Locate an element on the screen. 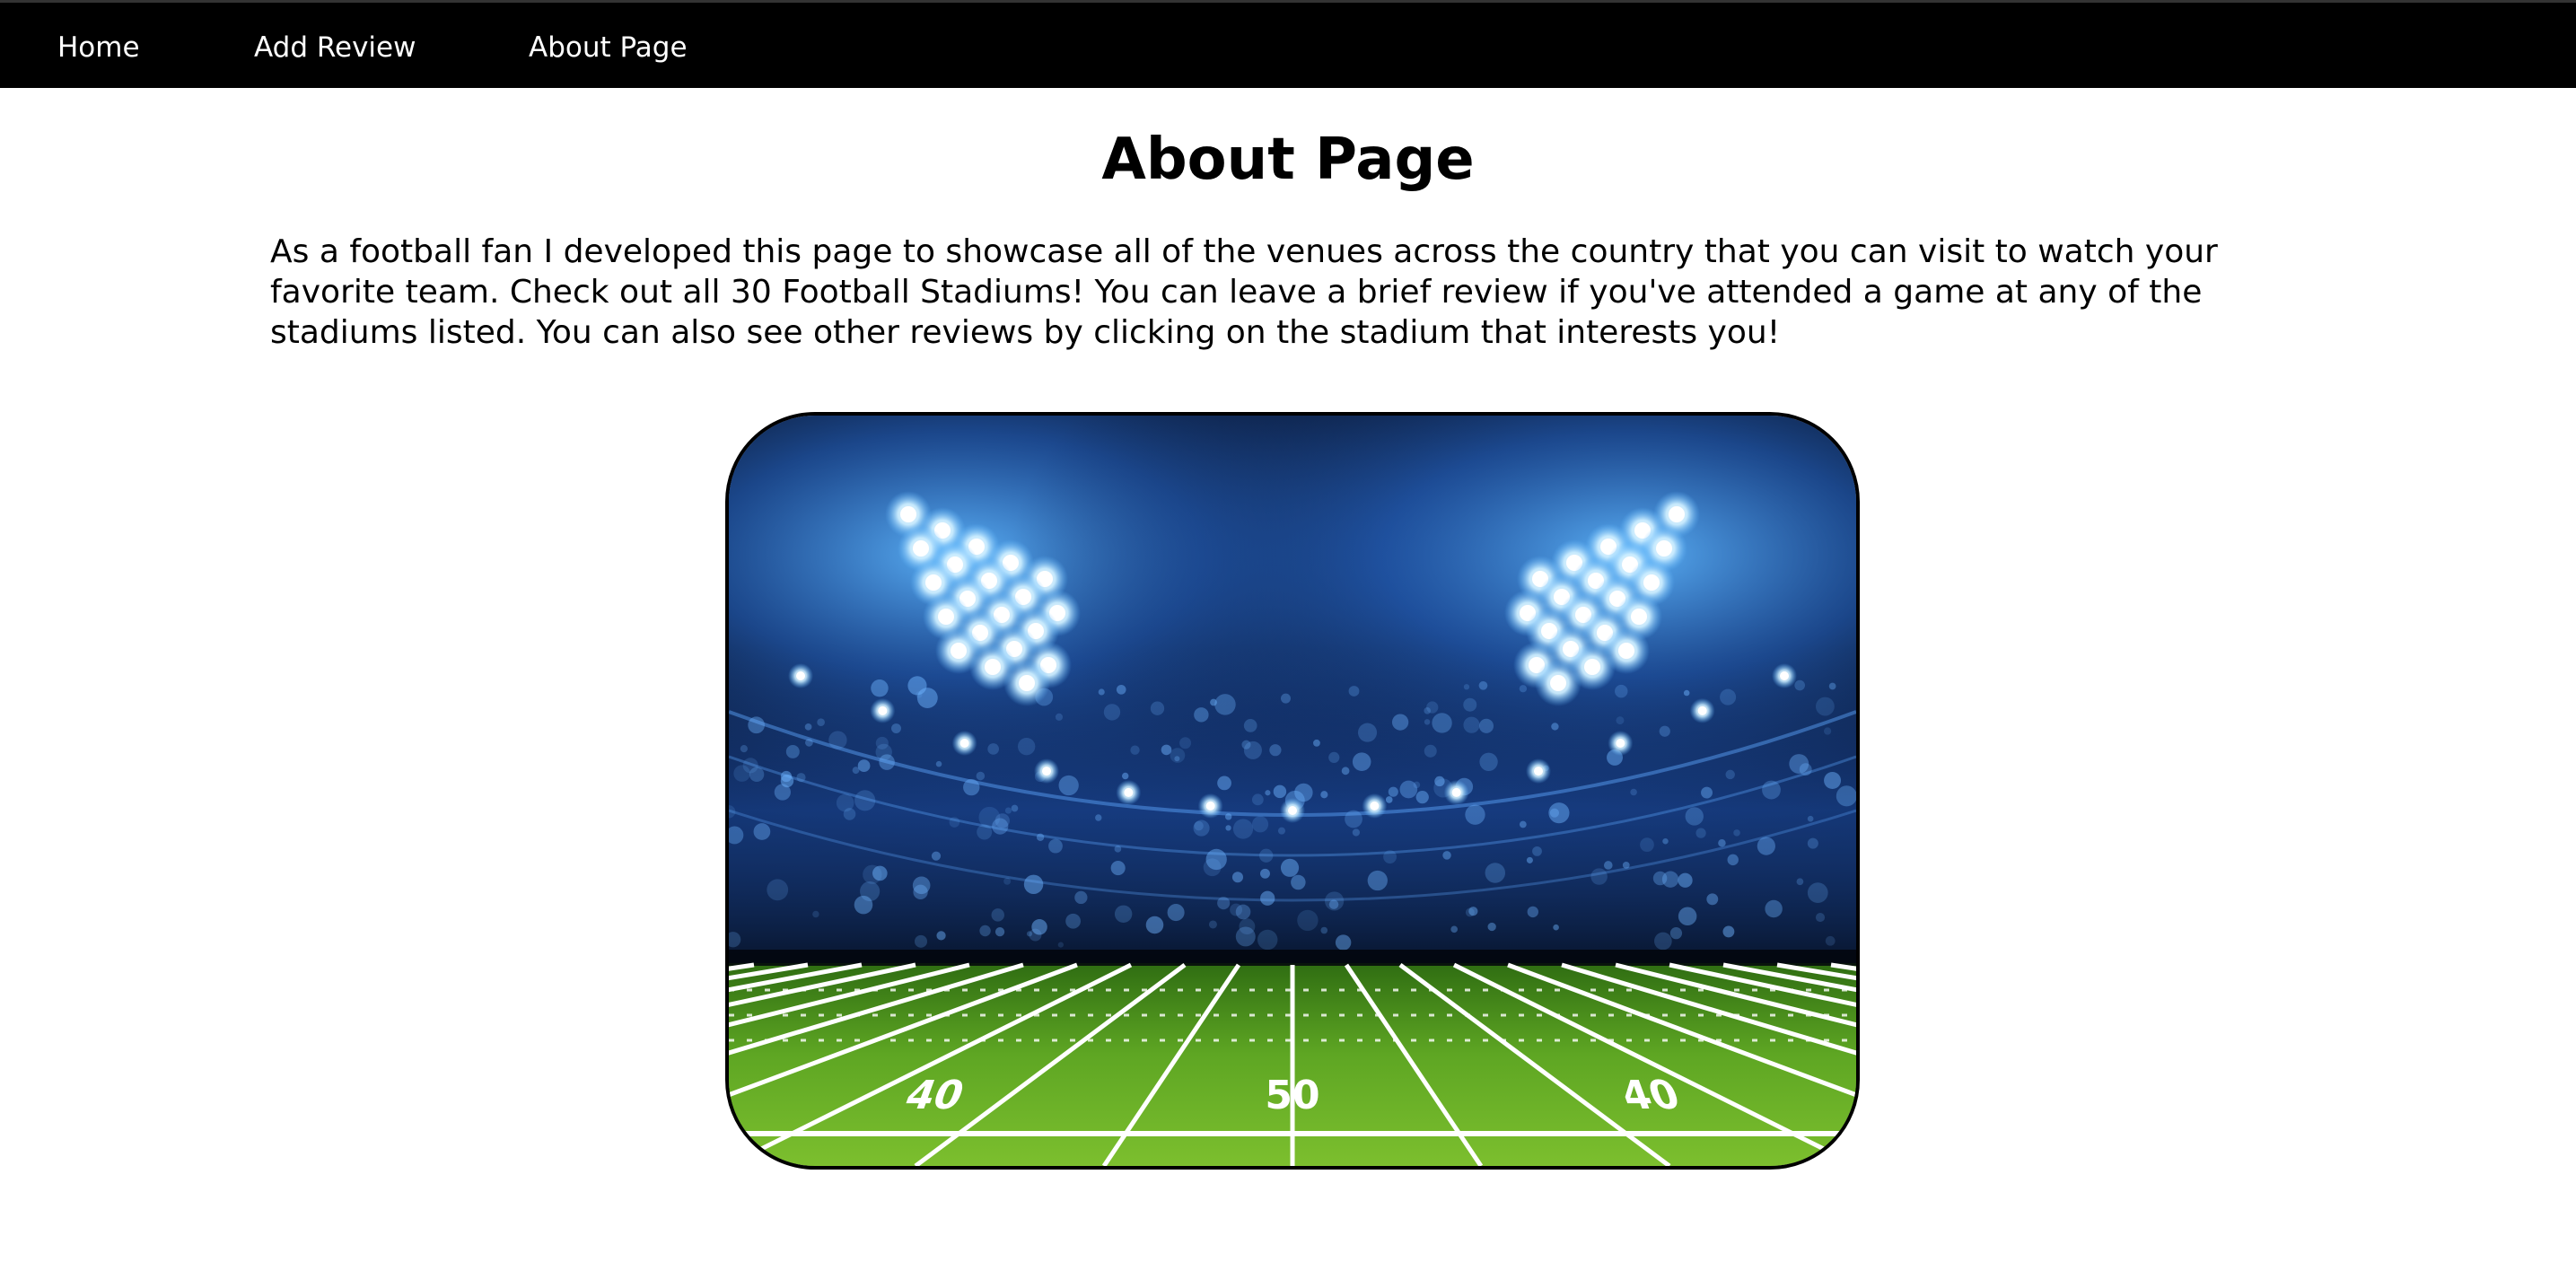 Image resolution: width=2576 pixels, height=1262 pixels. field-number-center: 50 is located at coordinates (1292, 1096).